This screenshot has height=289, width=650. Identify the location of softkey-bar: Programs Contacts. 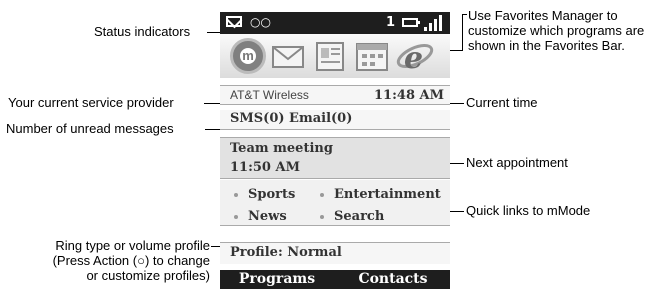
(335, 279).